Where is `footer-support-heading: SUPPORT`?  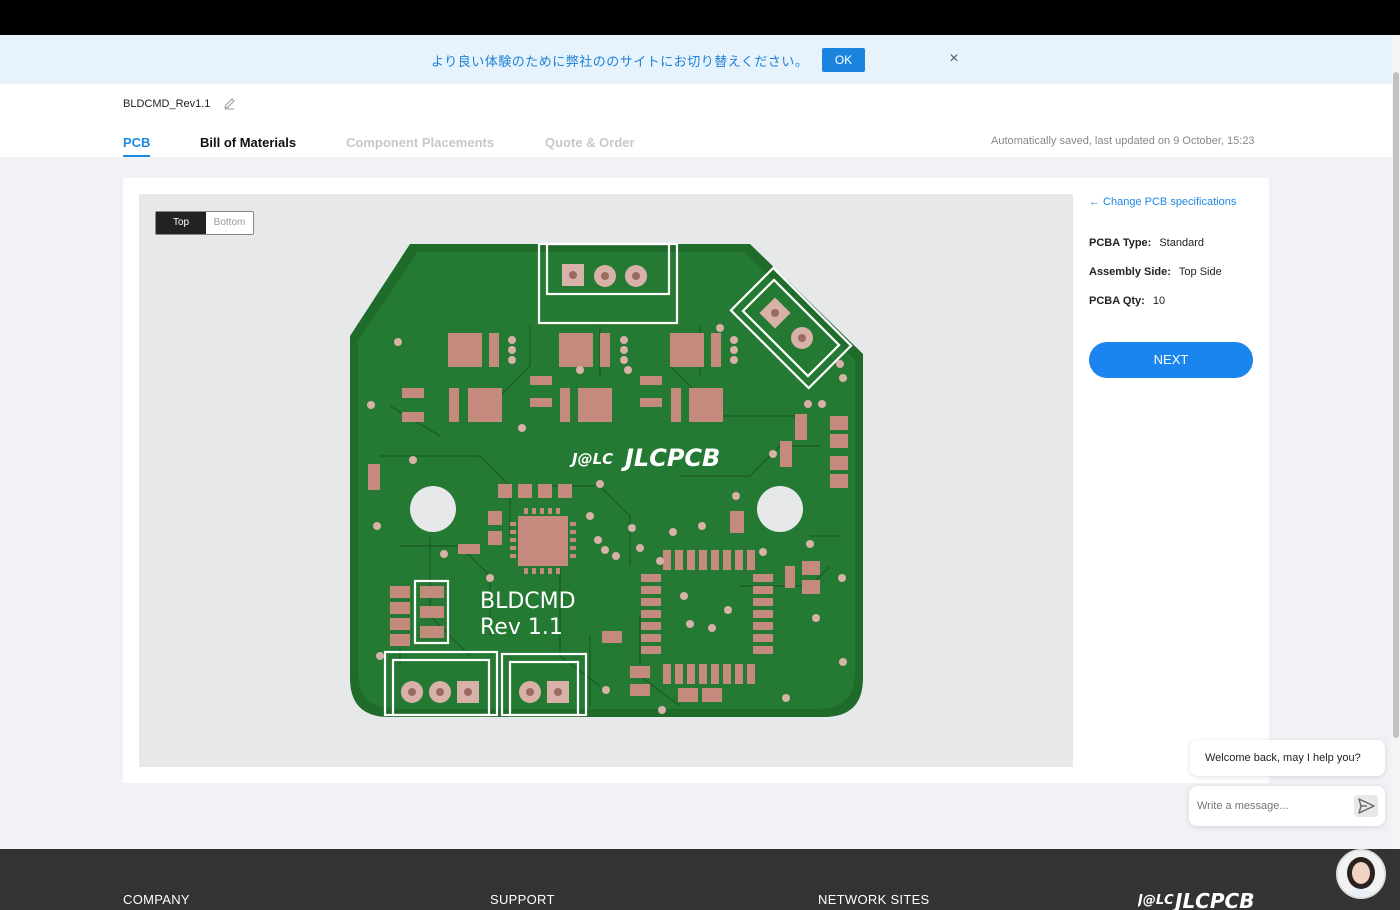
footer-support-heading: SUPPORT is located at coordinates (522, 899).